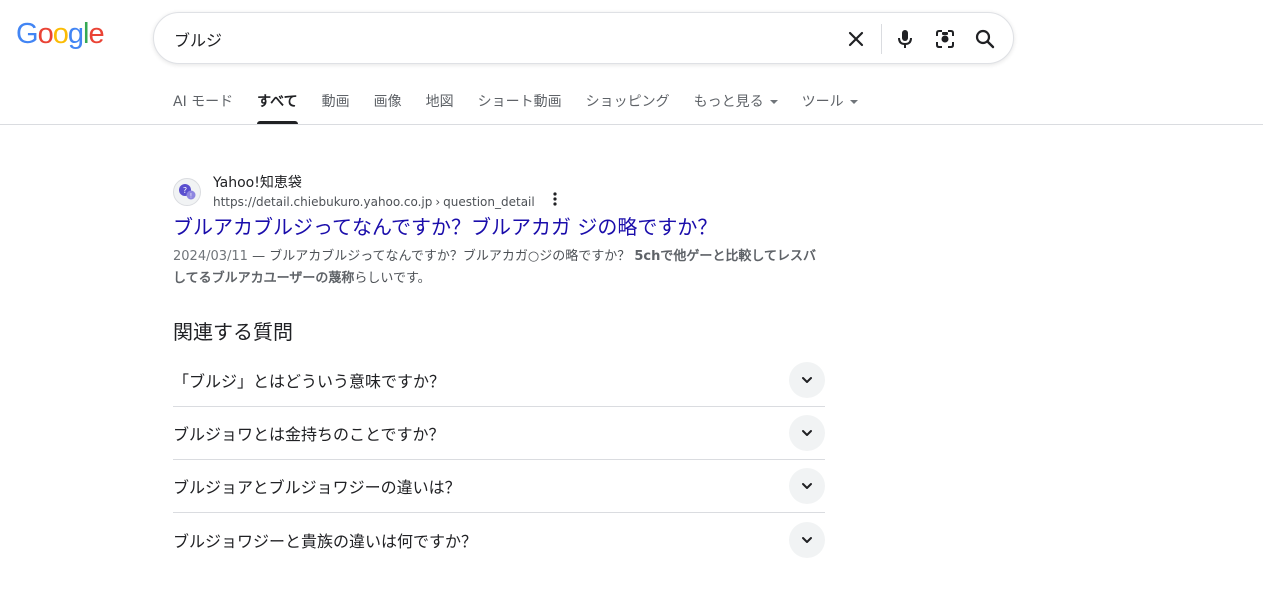 The width and height of the screenshot is (1263, 600). What do you see at coordinates (27, 34) in the screenshot?
I see `logo-letter: G` at bounding box center [27, 34].